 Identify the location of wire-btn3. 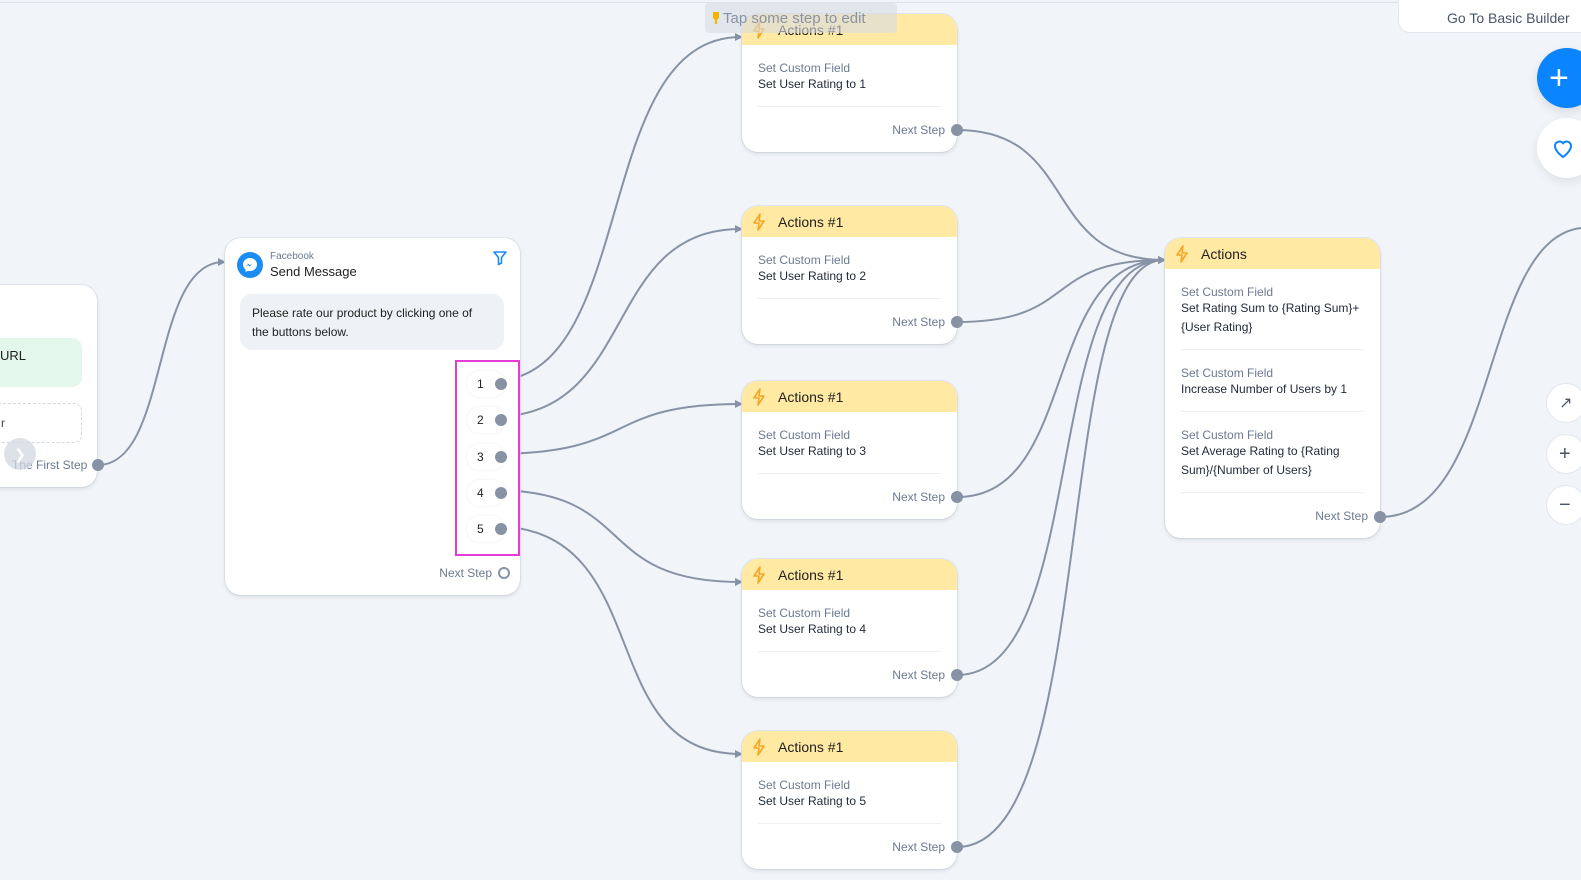
(617, 427).